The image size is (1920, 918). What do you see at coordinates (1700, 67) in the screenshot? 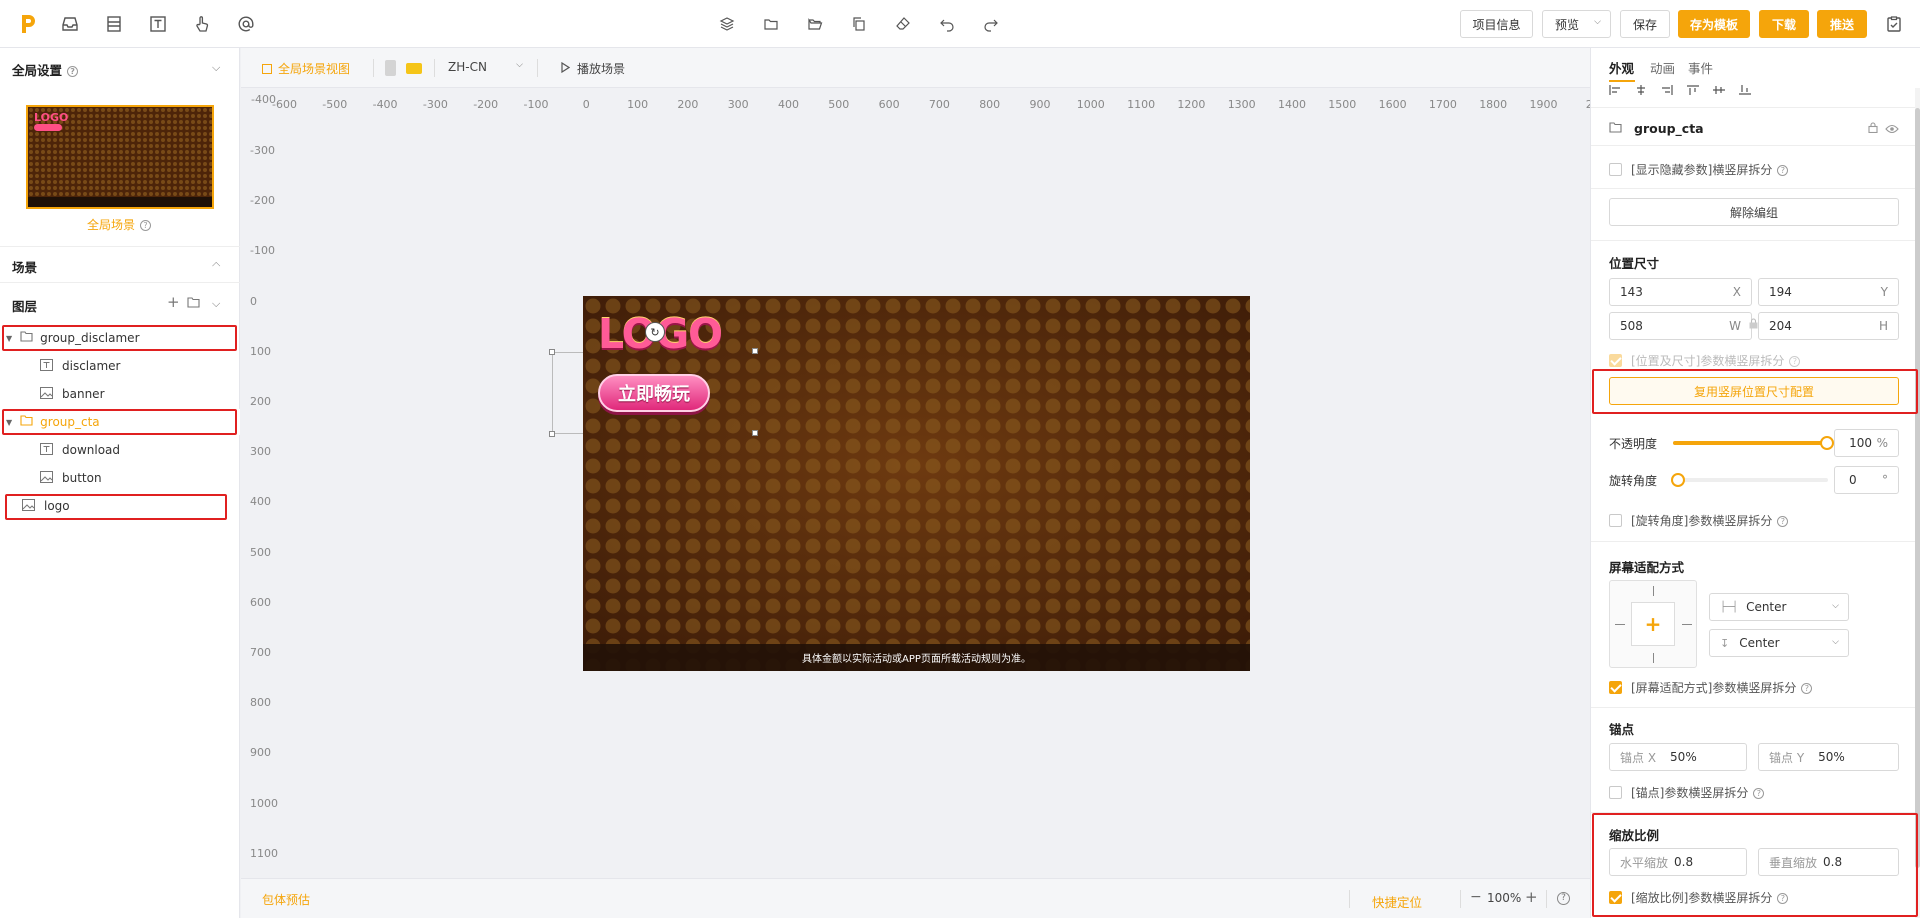
I see `tab-events: 事件` at bounding box center [1700, 67].